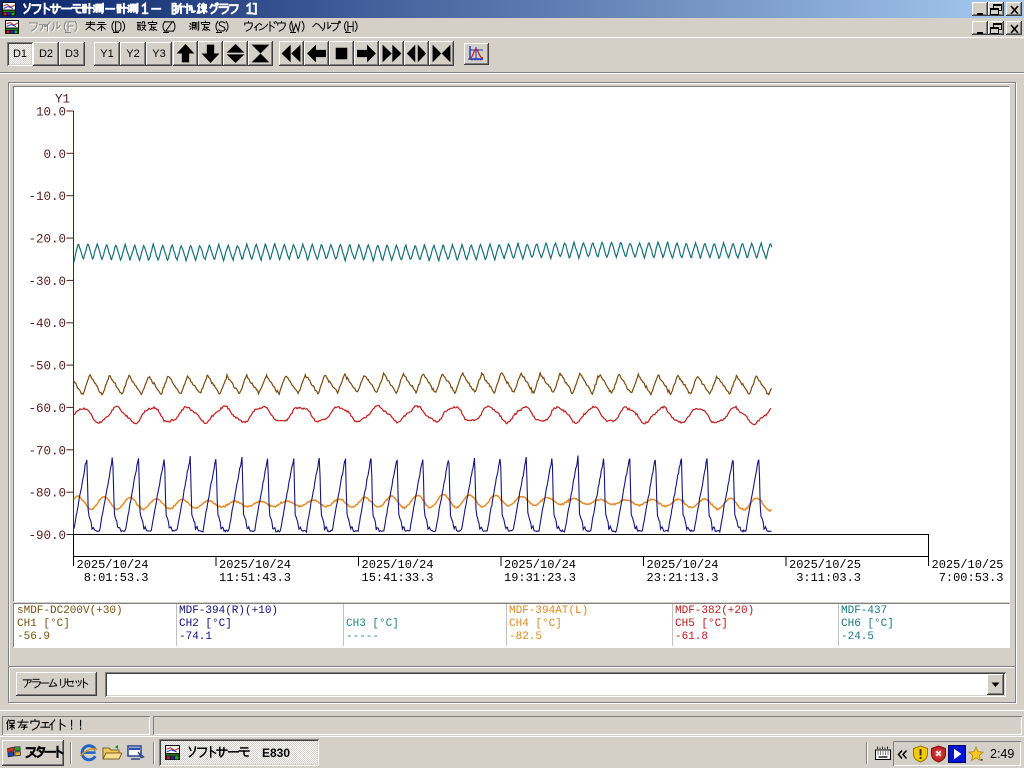 The height and width of the screenshot is (768, 1024). I want to click on svg-text: 15:41:33.3, so click(398, 578).